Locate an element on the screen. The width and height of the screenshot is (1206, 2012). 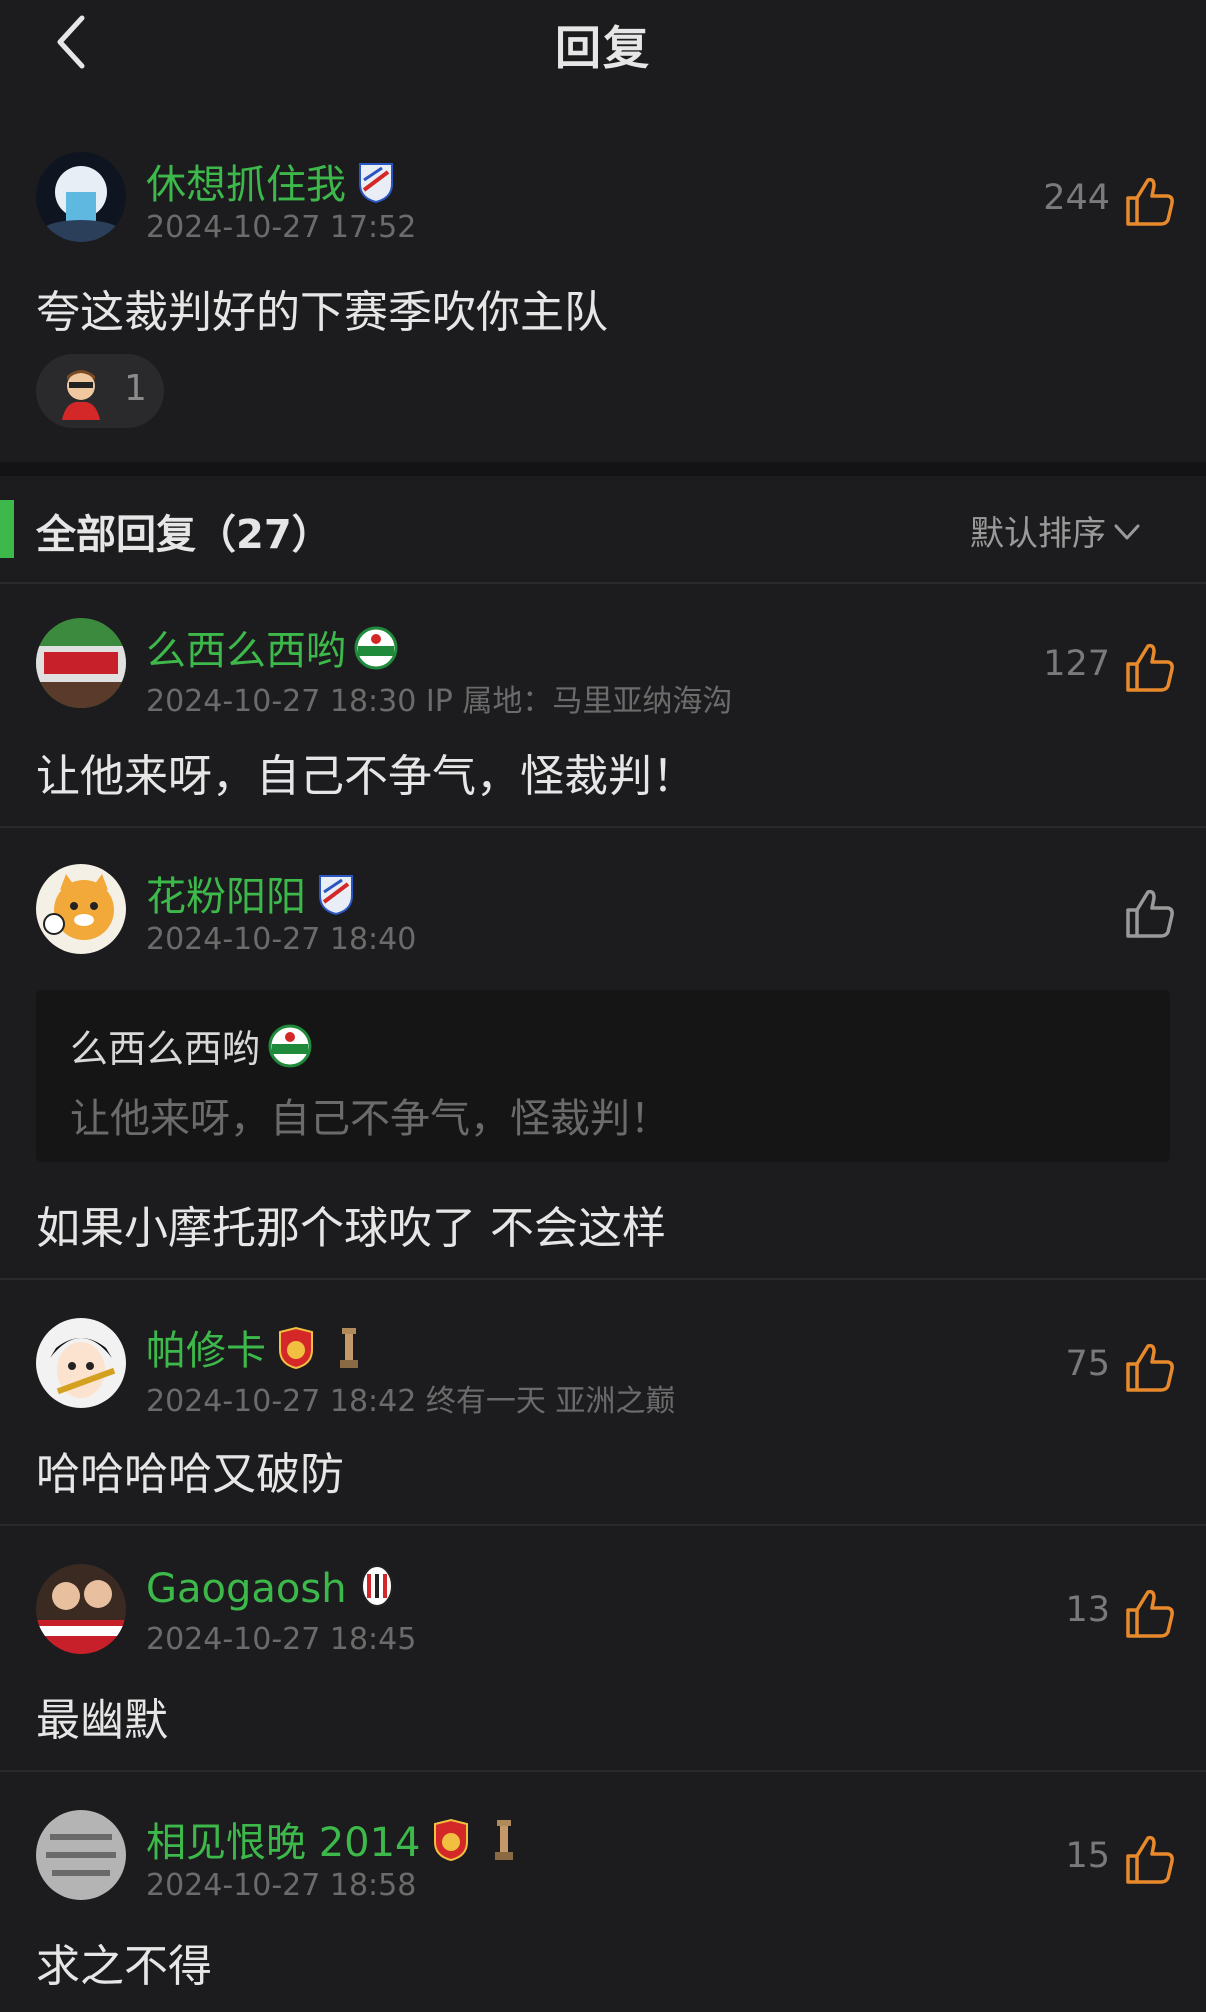
username: 休想抓住我 is located at coordinates (272, 181).